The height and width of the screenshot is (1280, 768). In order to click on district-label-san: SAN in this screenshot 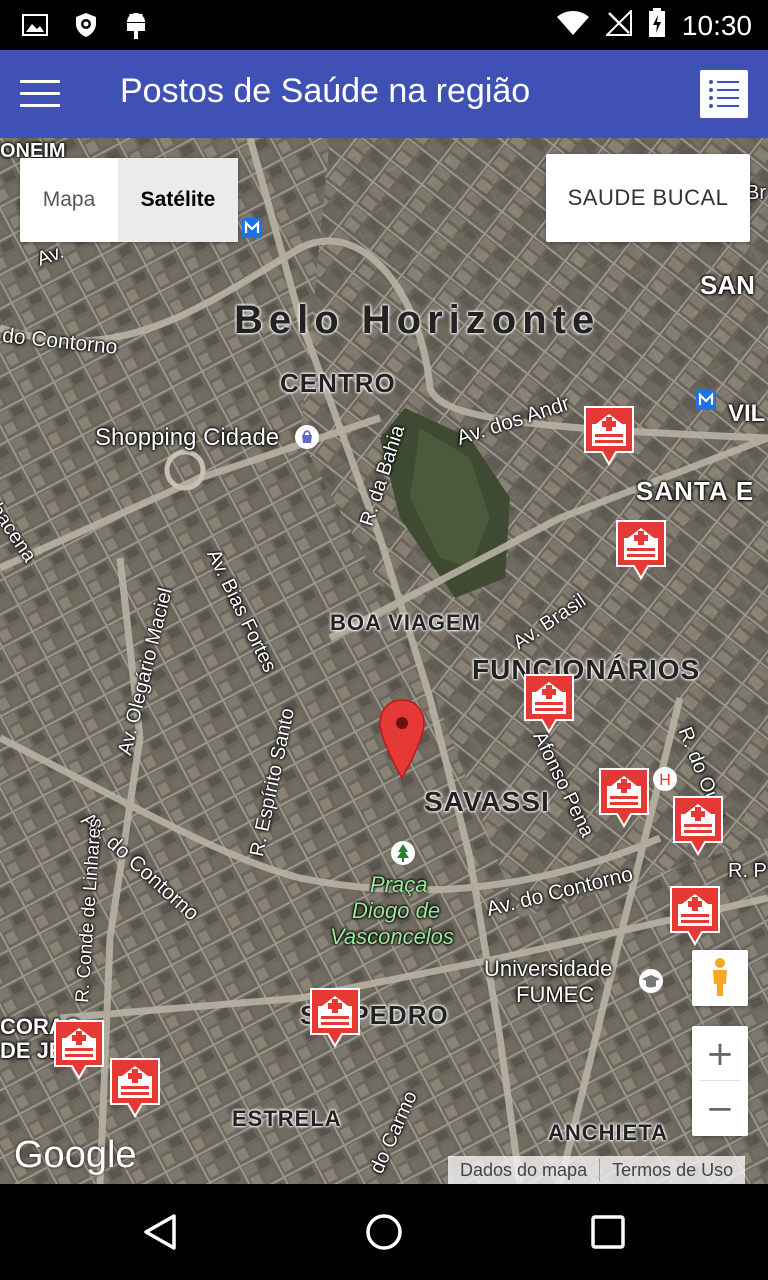, I will do `click(727, 285)`.